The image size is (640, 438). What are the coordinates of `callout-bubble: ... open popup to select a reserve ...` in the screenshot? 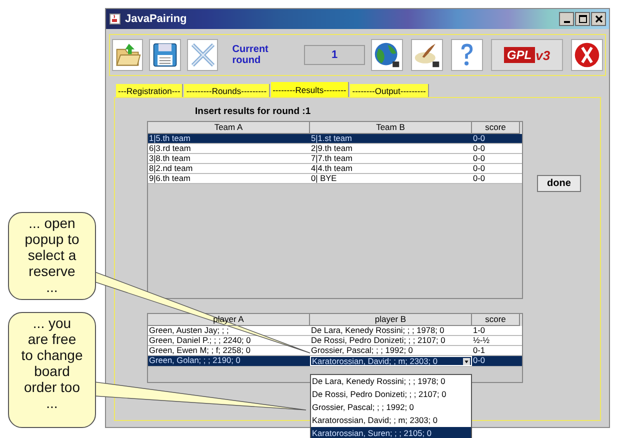 It's located at (52, 256).